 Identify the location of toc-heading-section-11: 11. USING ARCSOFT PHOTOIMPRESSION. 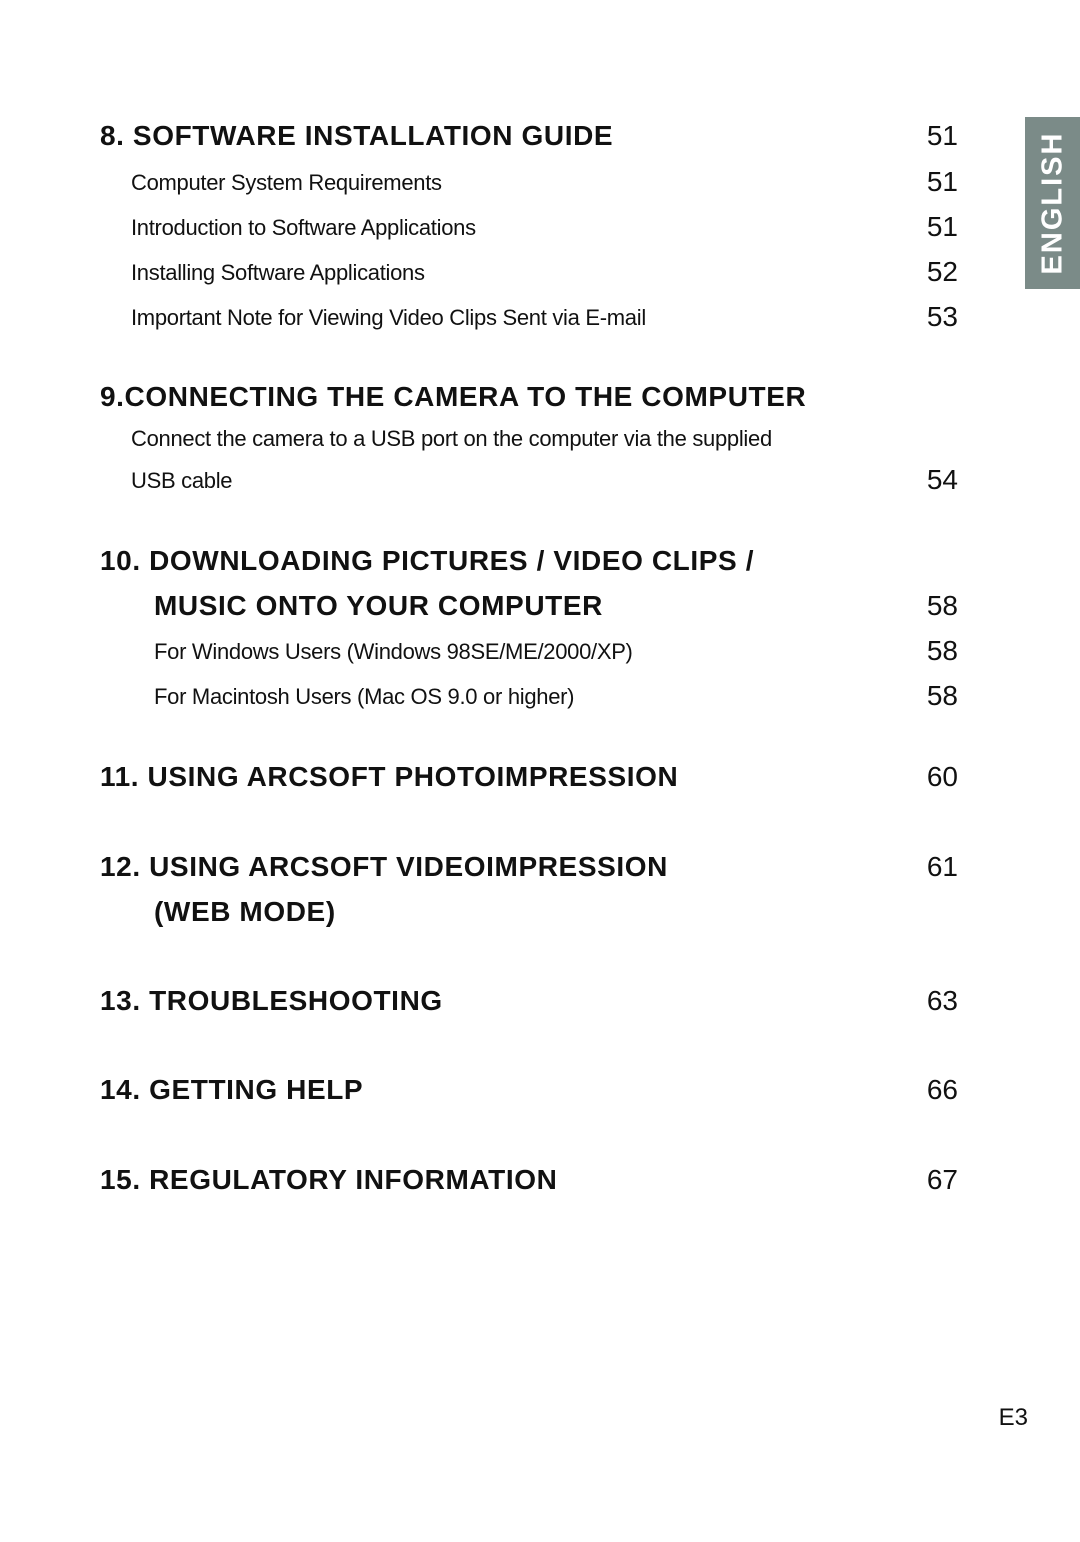
(389, 777).